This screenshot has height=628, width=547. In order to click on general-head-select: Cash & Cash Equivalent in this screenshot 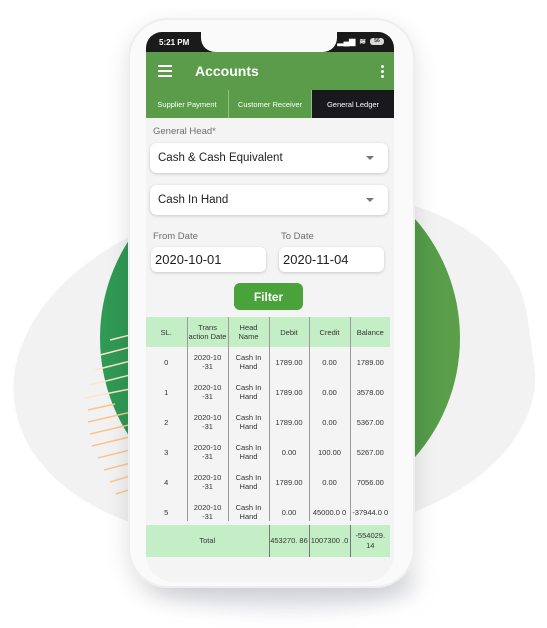, I will do `click(269, 158)`.